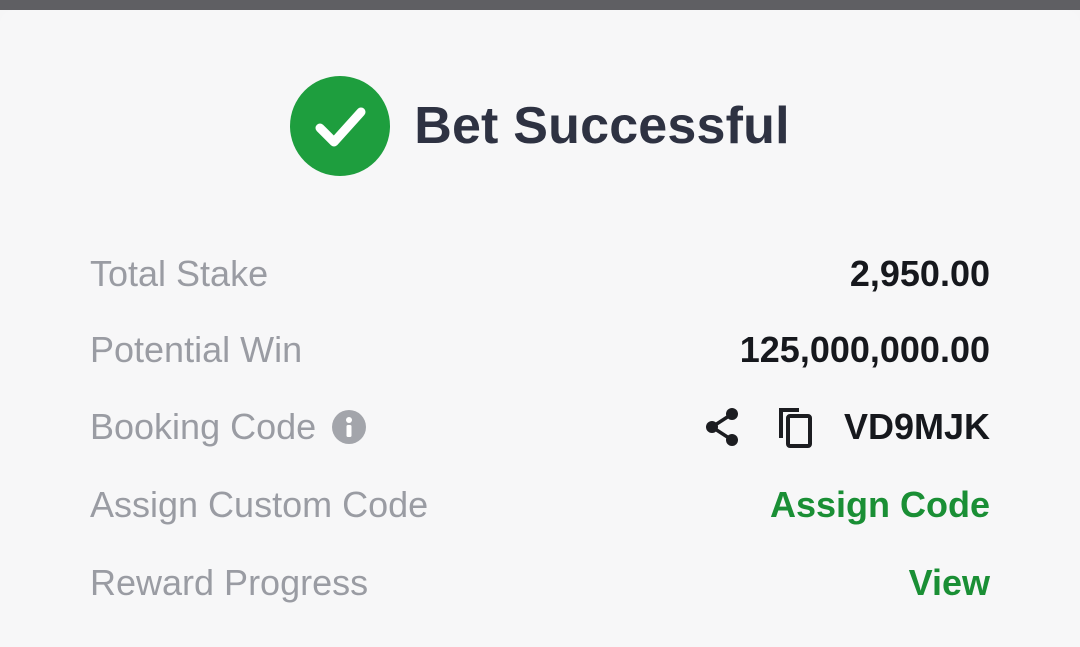 The height and width of the screenshot is (647, 1080). Describe the element at coordinates (864, 349) in the screenshot. I see `potential-win-value: 125,000,000.00` at that location.